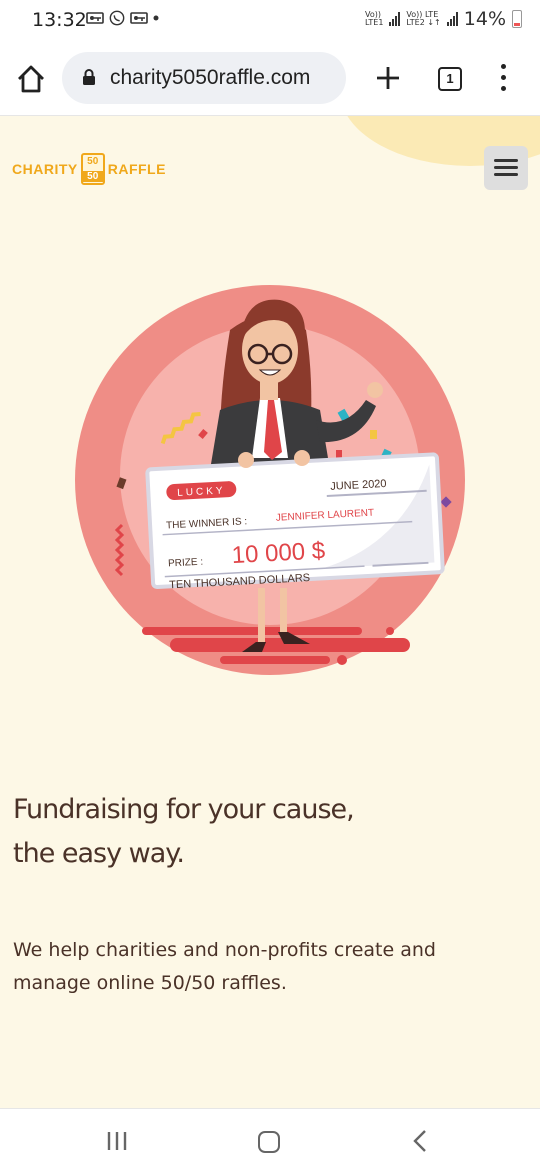  I want to click on browser-toolbar: charity5050raffle.com 1, so click(270, 78).